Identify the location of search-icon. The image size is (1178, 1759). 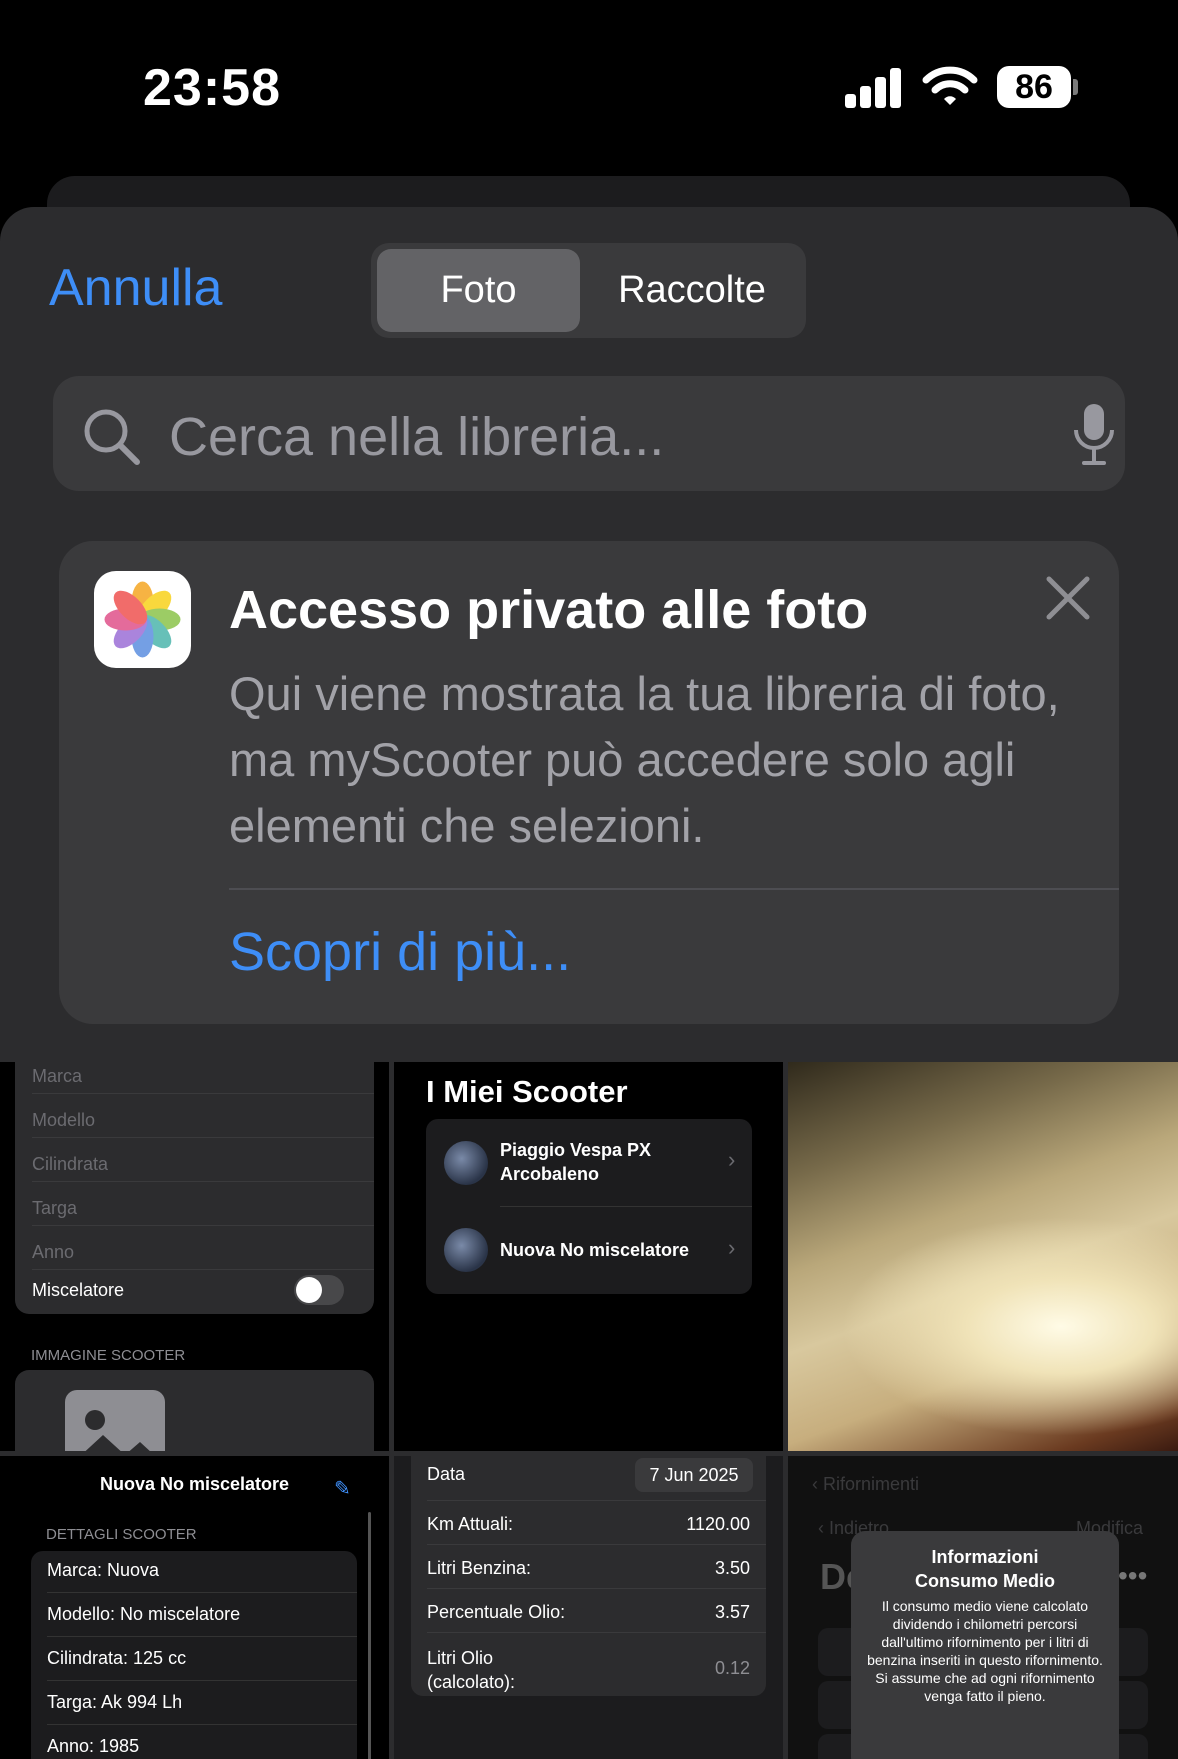
(112, 437).